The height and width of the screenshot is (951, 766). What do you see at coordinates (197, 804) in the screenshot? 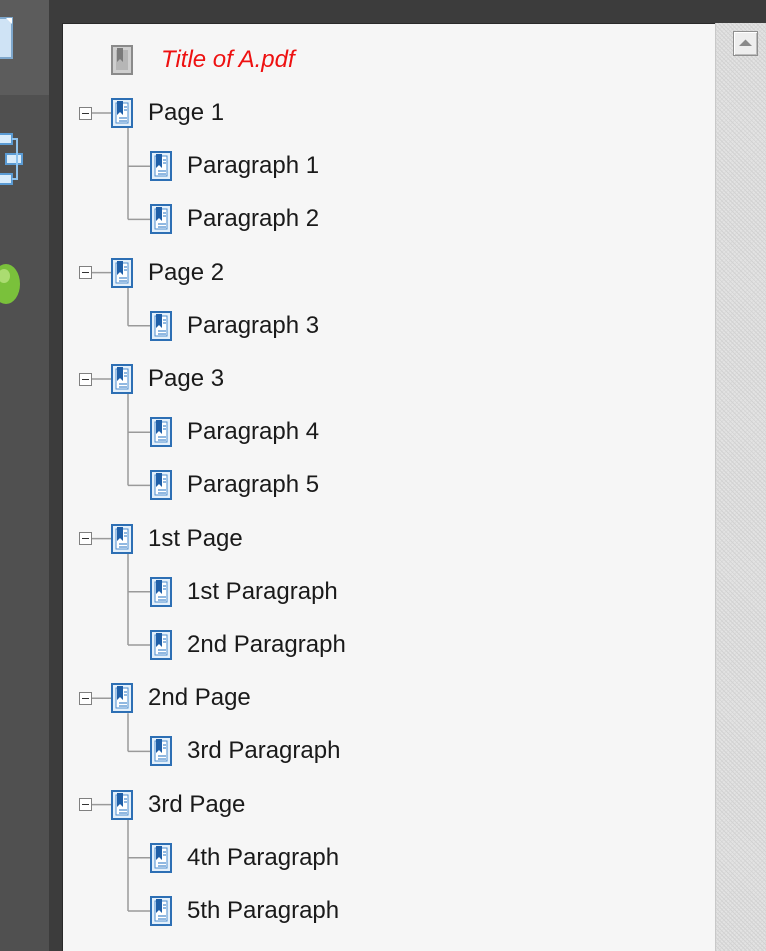
I see `bookmark-label: 3rd Page` at bounding box center [197, 804].